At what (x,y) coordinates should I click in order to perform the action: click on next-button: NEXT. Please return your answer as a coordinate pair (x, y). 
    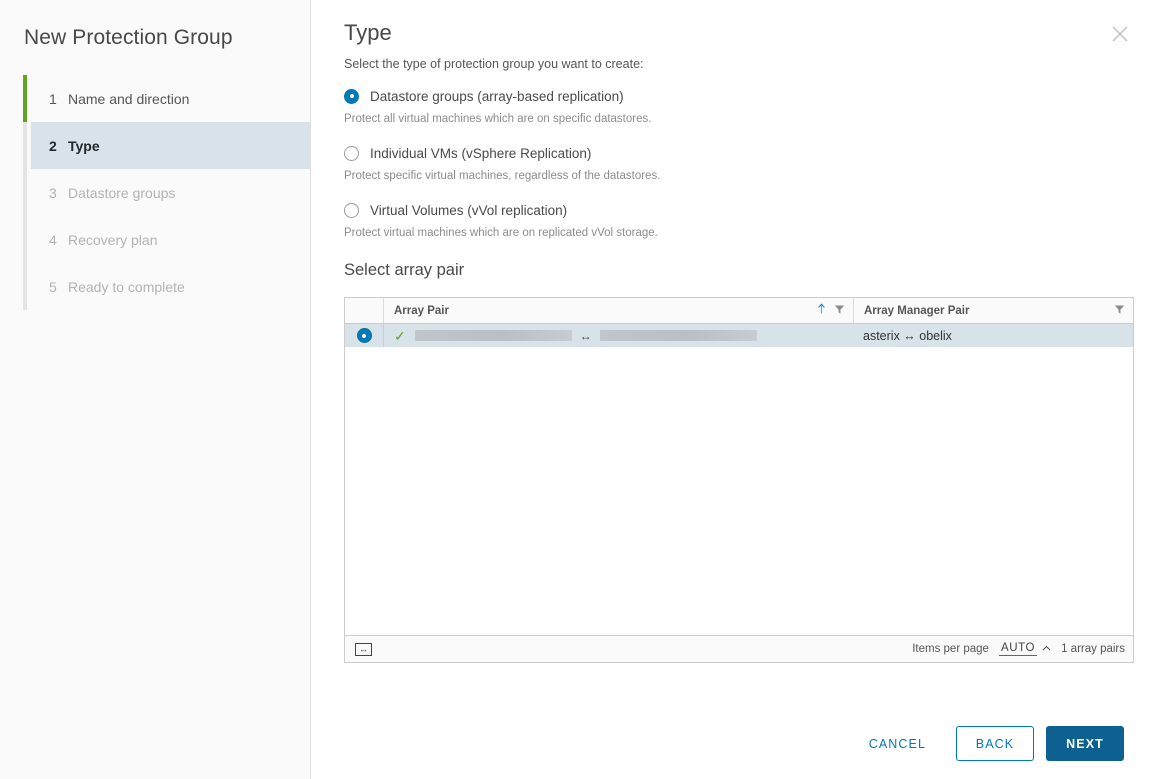
    Looking at the image, I should click on (1085, 743).